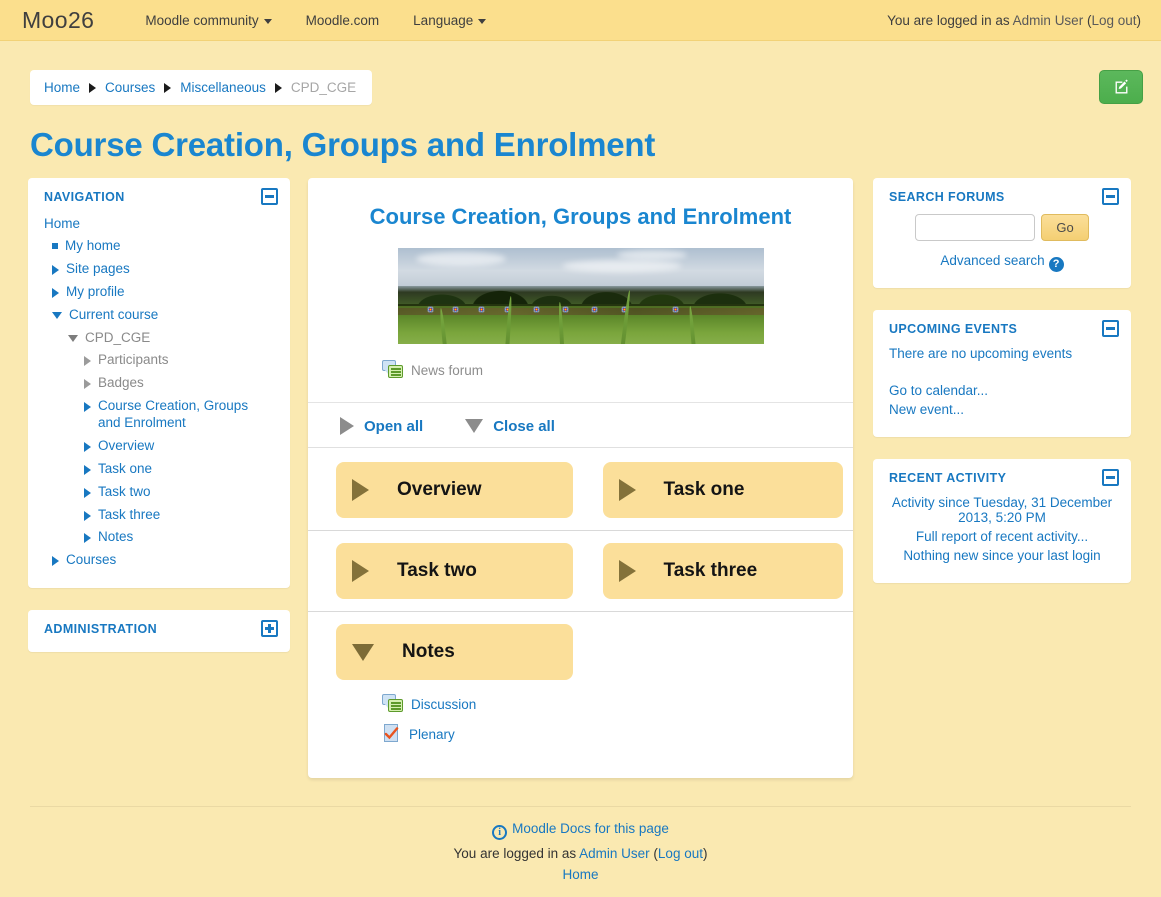 This screenshot has height=897, width=1161. Describe the element at coordinates (159, 269) in the screenshot. I see `nav-tree-item: Site pages` at that location.